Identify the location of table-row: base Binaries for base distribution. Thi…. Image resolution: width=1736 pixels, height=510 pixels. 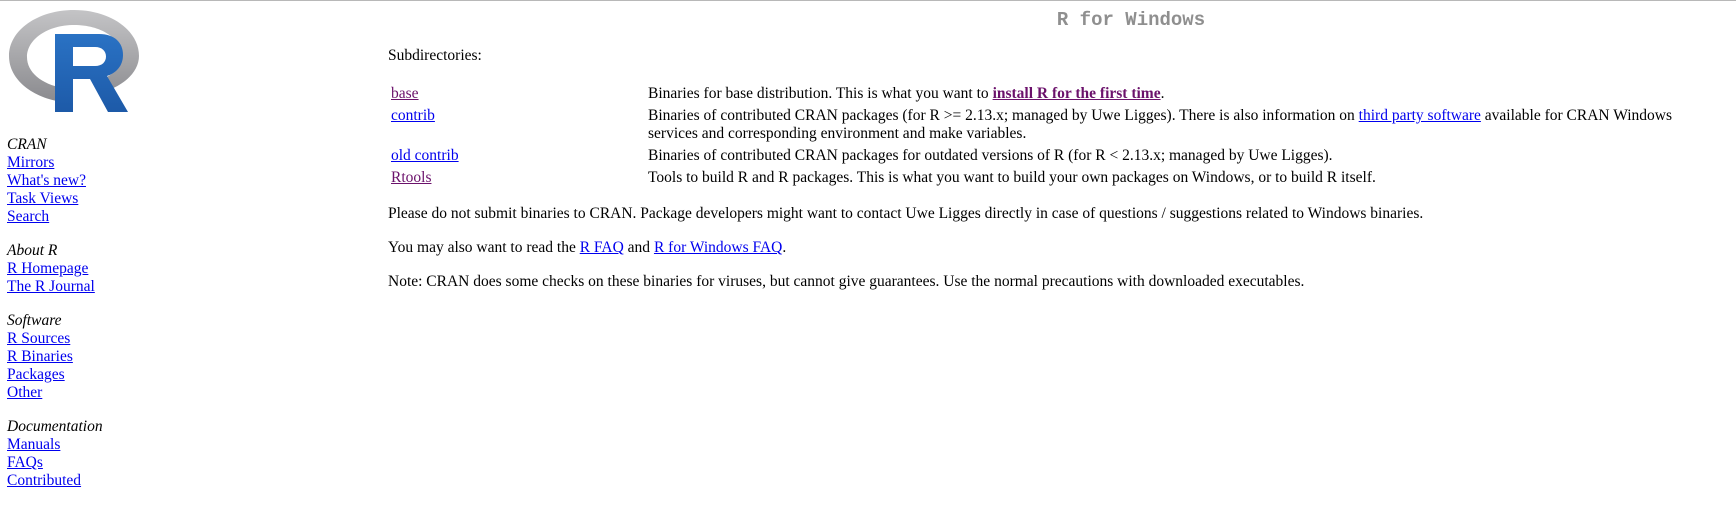
(1053, 94).